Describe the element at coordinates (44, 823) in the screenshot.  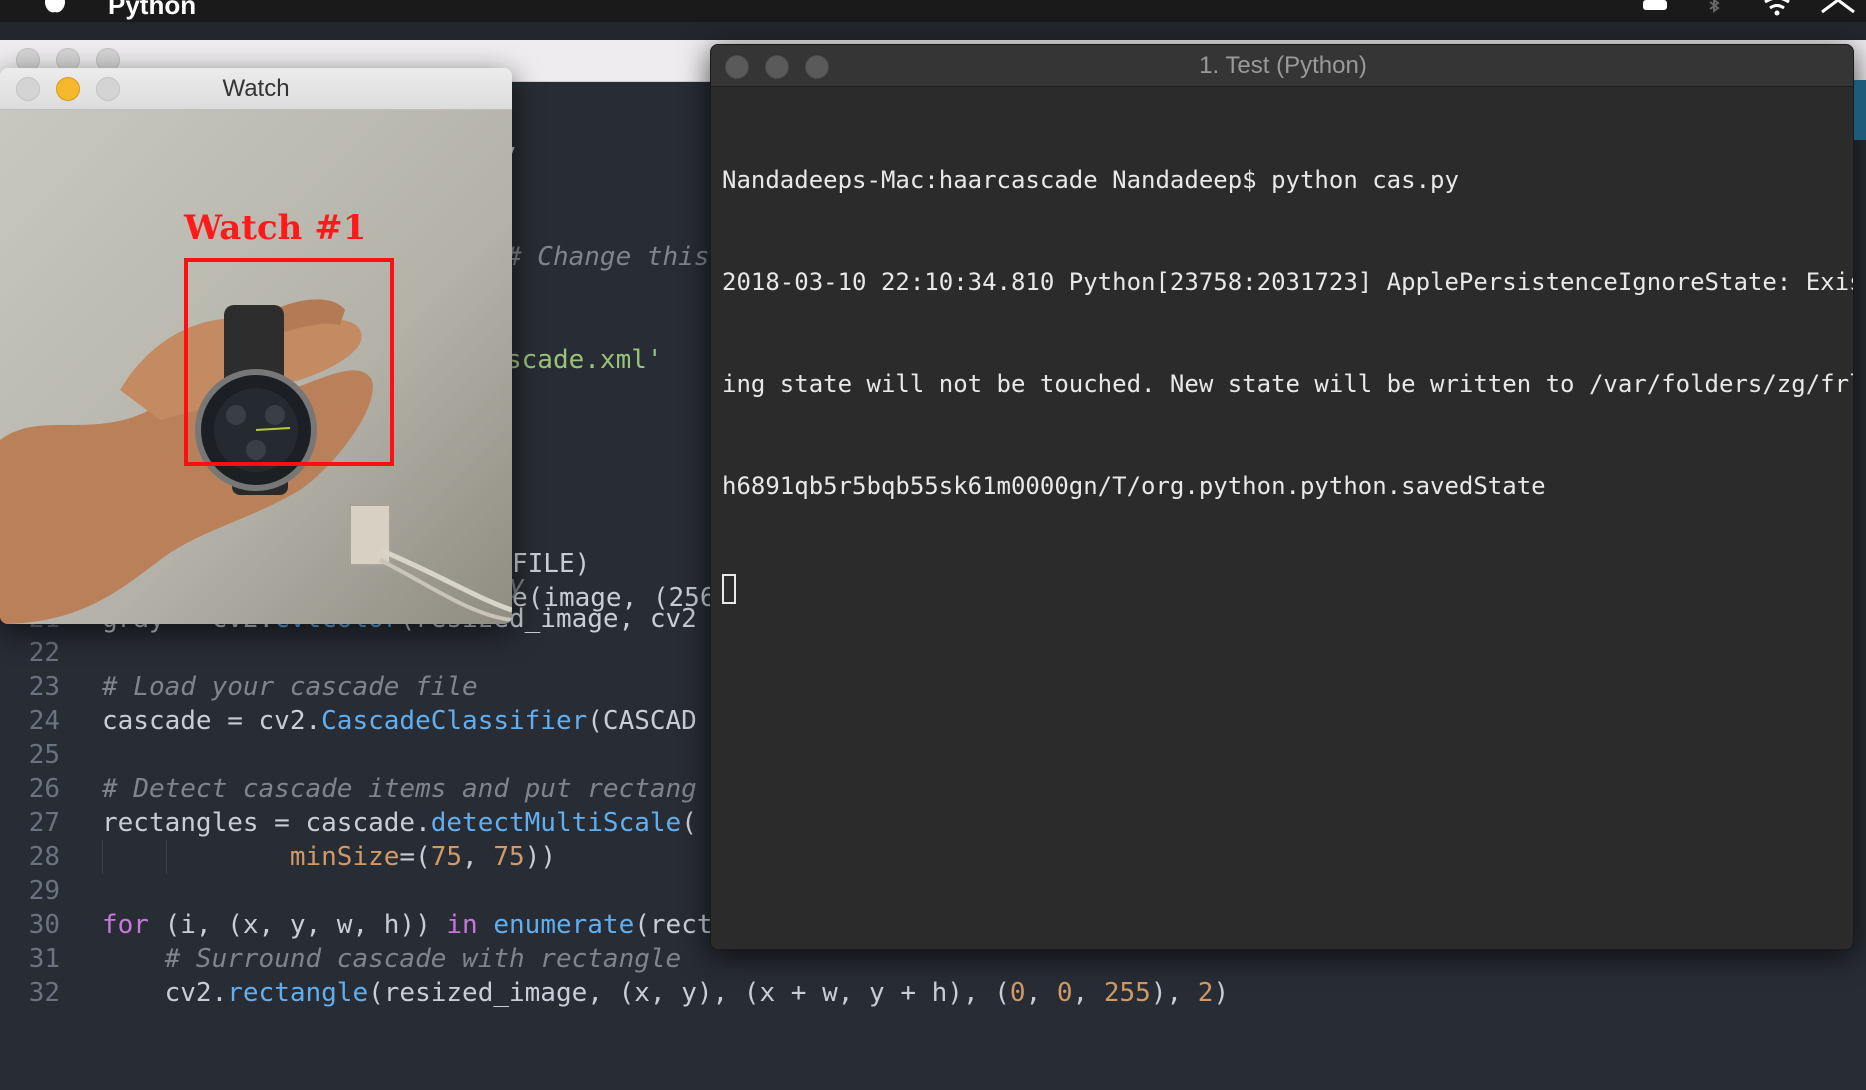
I see `line-number: 27` at that location.